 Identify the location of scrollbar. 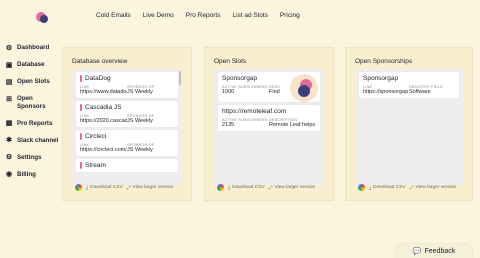
(180, 78).